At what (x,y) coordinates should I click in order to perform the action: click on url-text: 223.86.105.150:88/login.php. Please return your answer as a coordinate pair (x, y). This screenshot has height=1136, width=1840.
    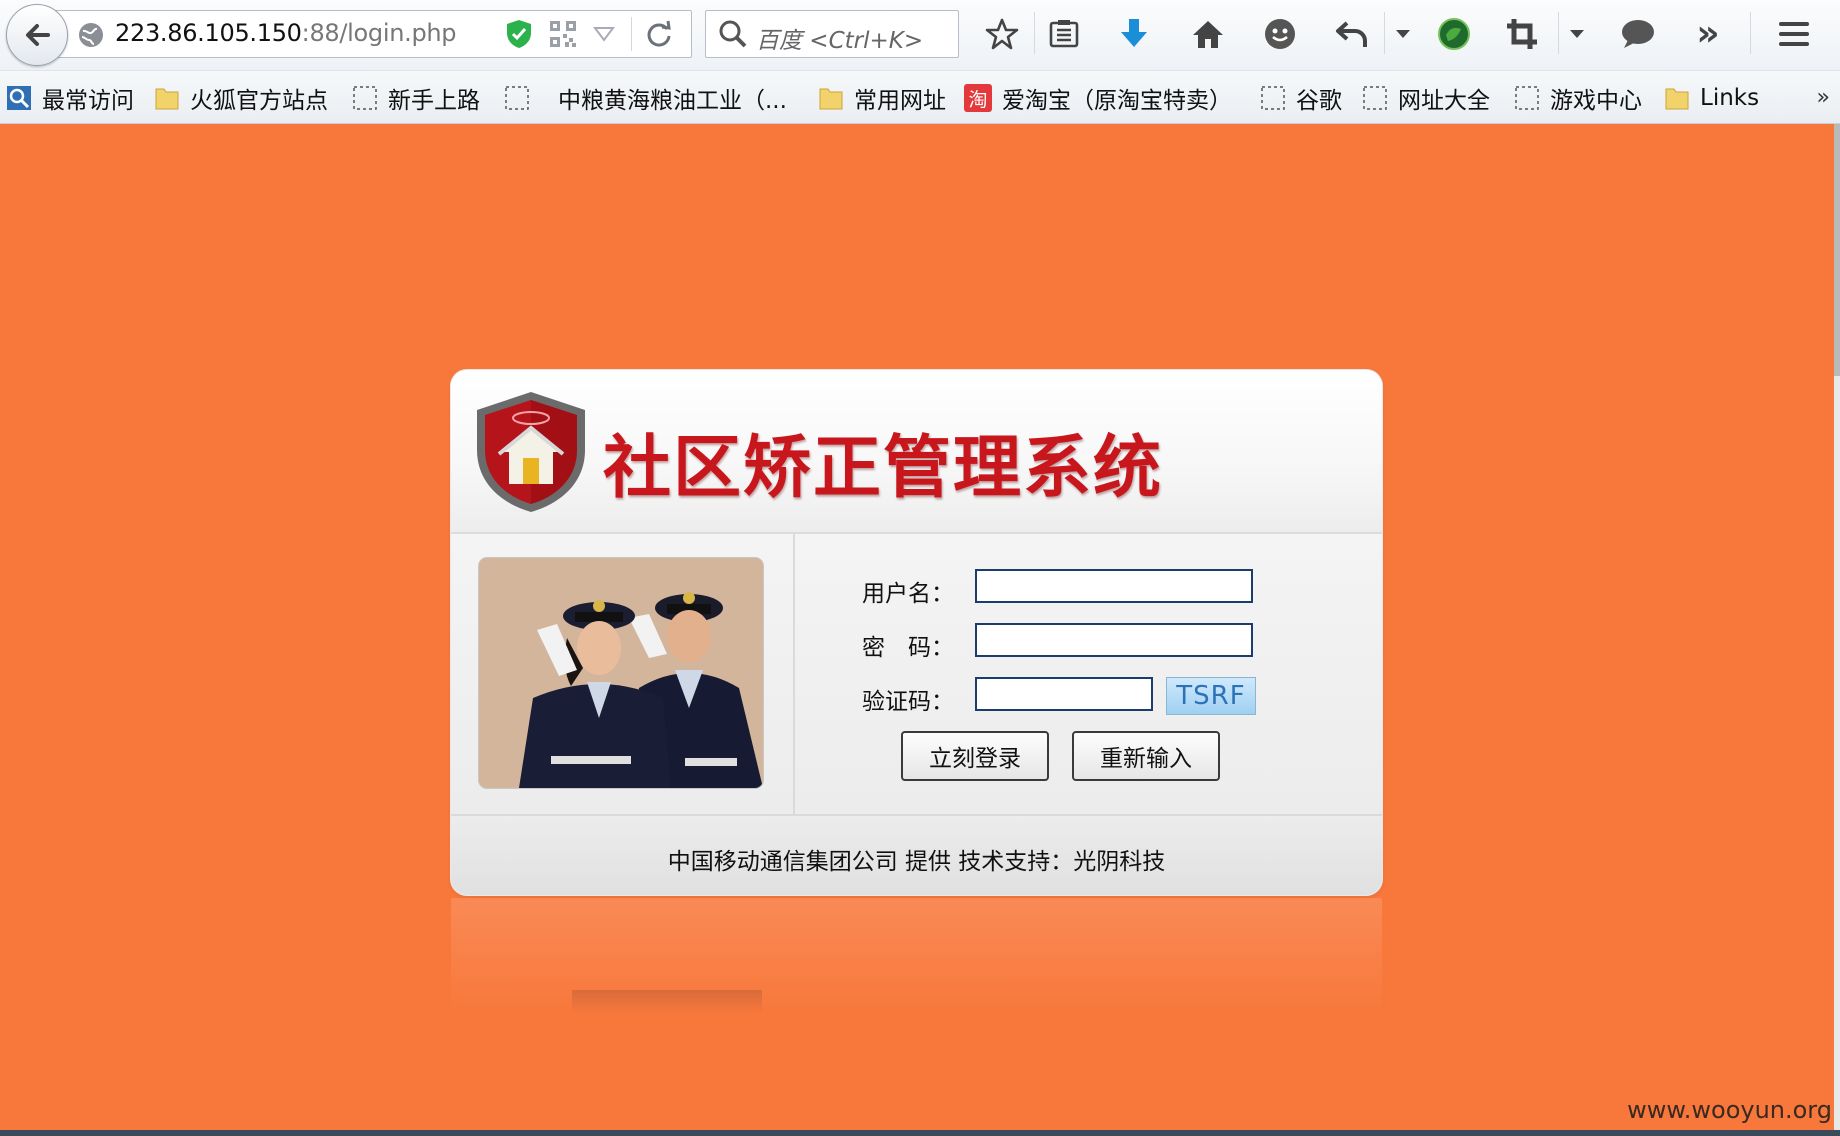
    Looking at the image, I should click on (286, 33).